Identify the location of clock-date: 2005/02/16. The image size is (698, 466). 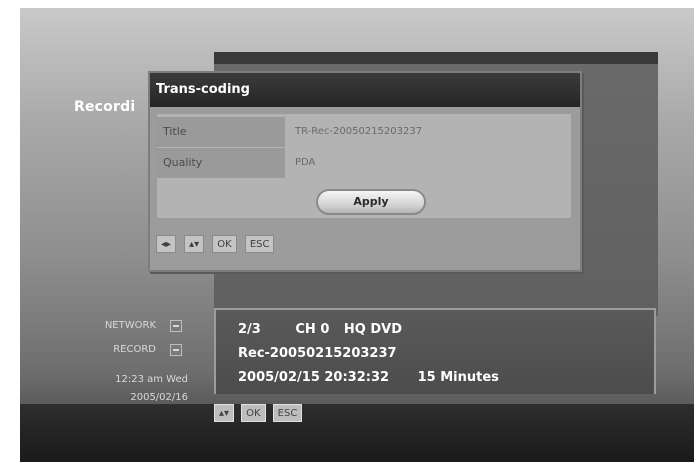
(159, 397).